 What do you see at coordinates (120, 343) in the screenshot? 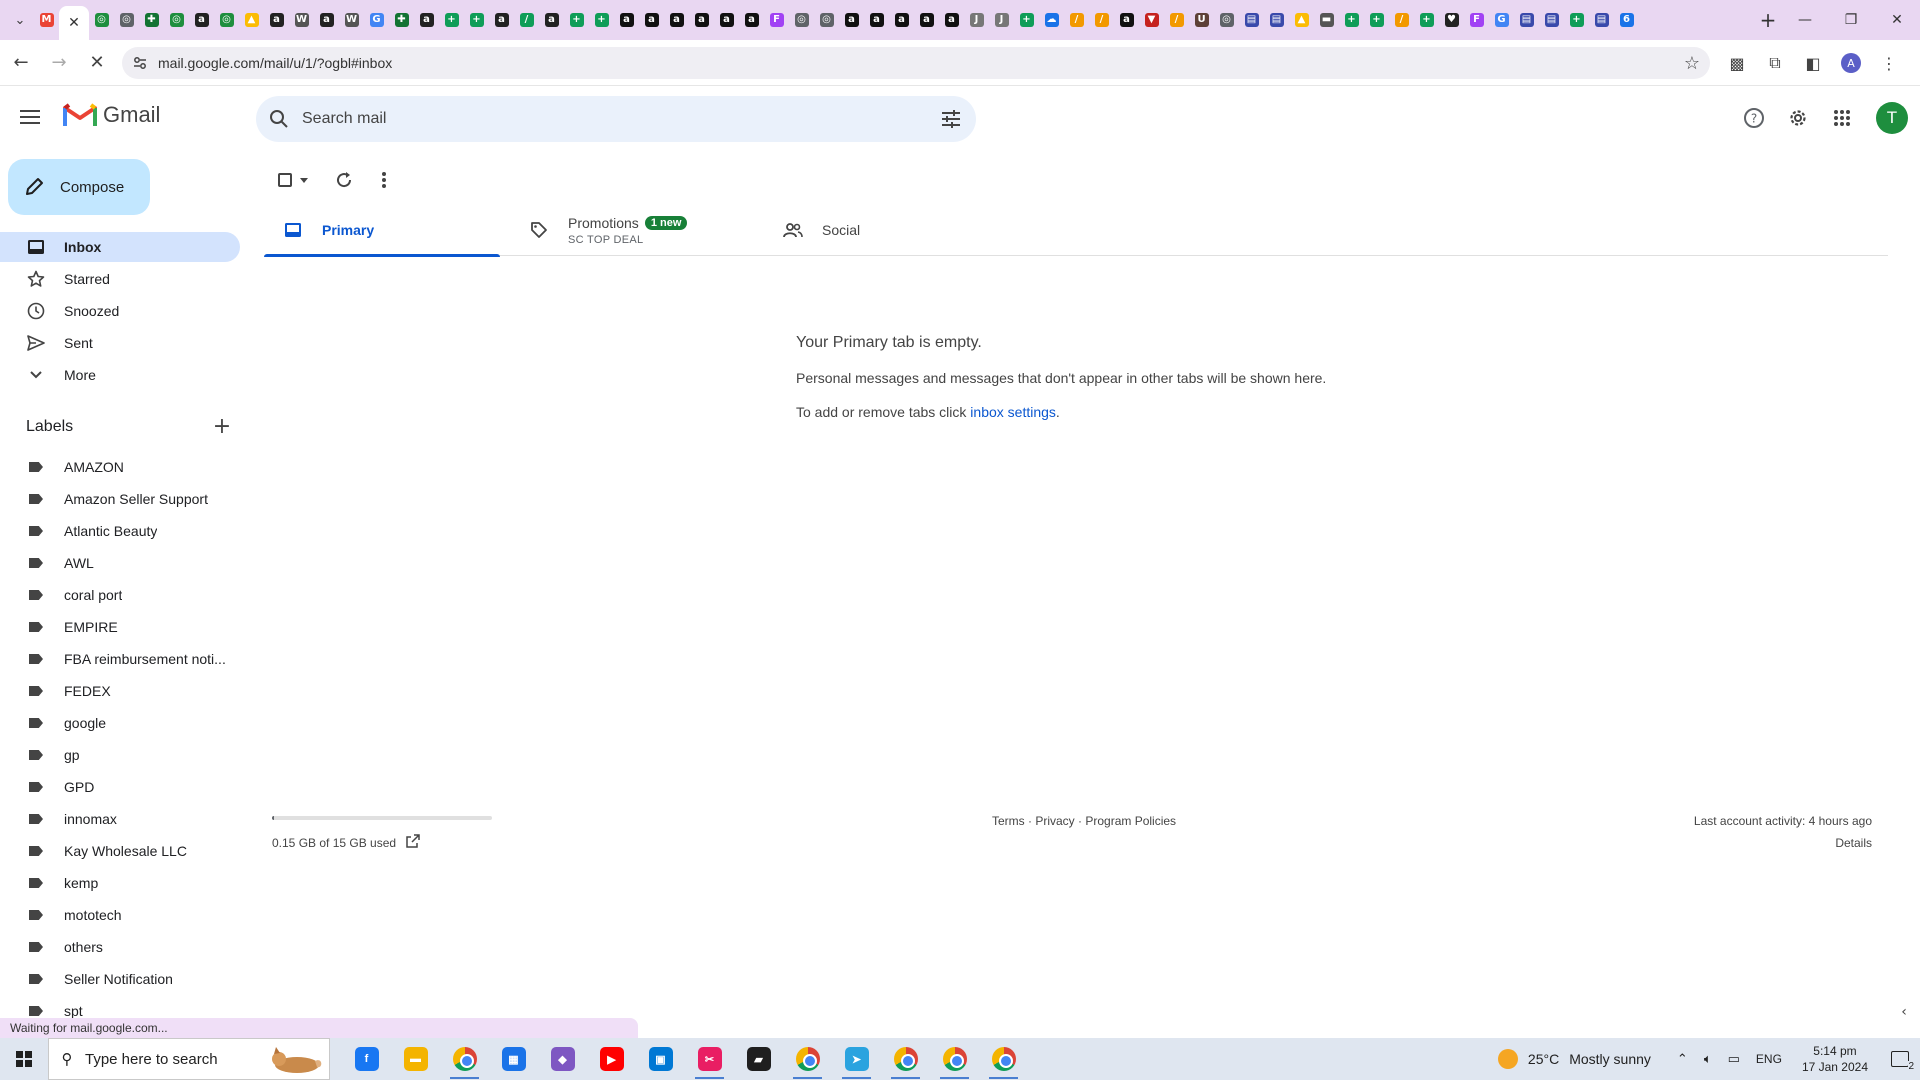
I see `sidebar-item-sent: Sent` at bounding box center [120, 343].